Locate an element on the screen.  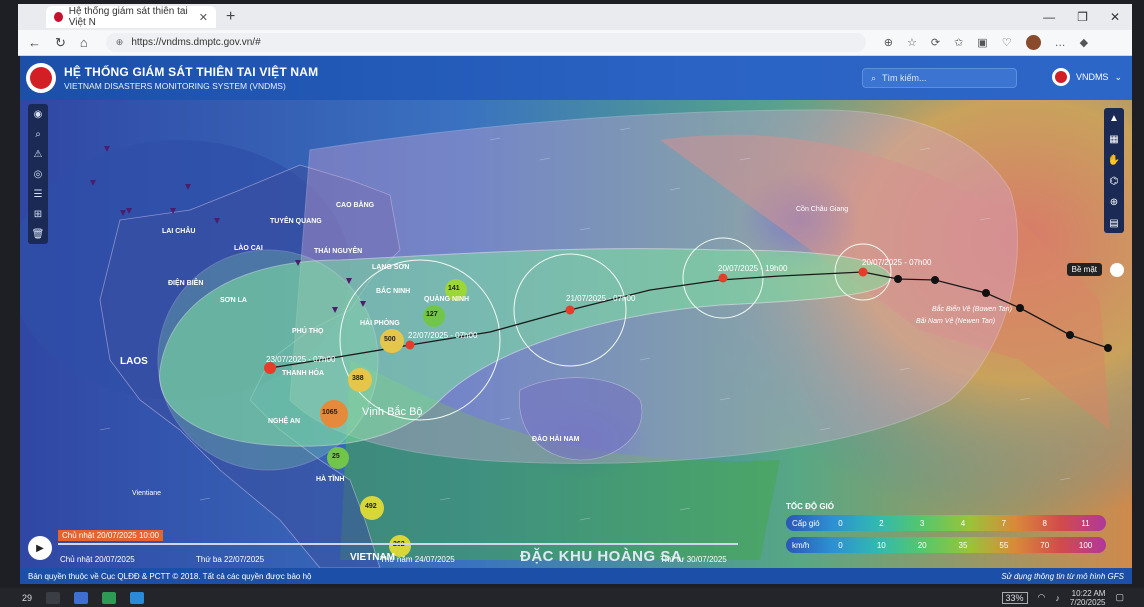
minimize-button: — is located at coordinates (1049, 17).